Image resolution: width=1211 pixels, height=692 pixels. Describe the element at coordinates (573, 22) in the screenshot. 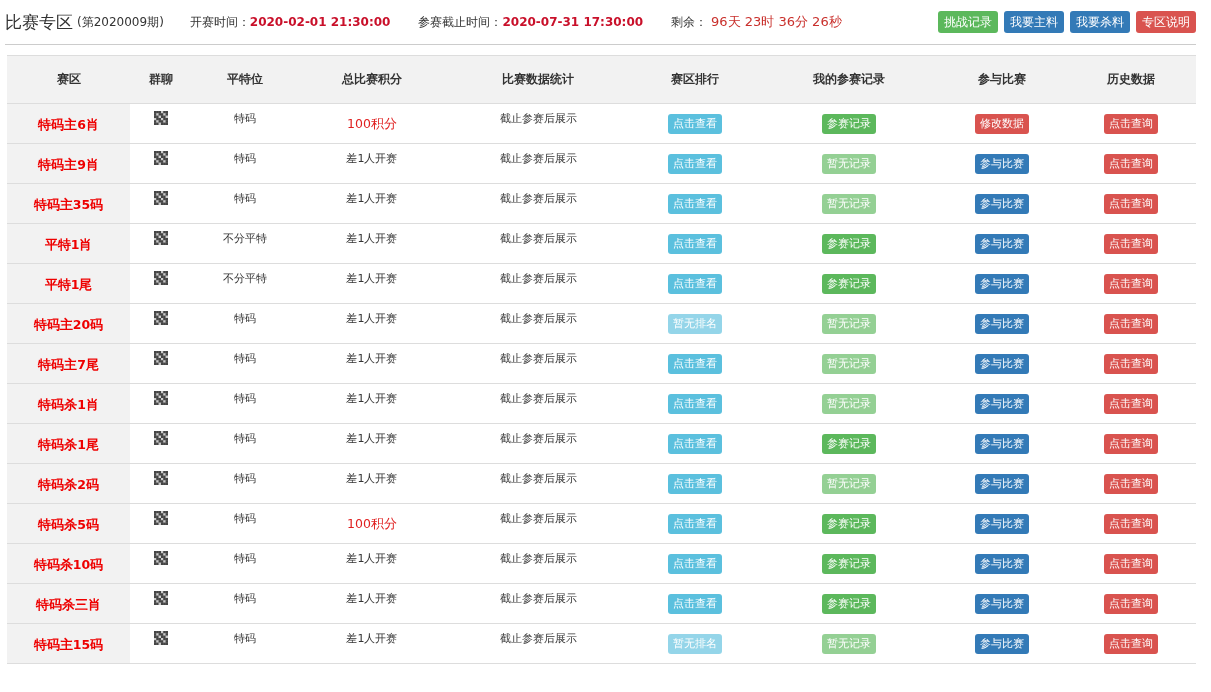

I see `deadline-value: 2020-07-31 17:30:00` at that location.